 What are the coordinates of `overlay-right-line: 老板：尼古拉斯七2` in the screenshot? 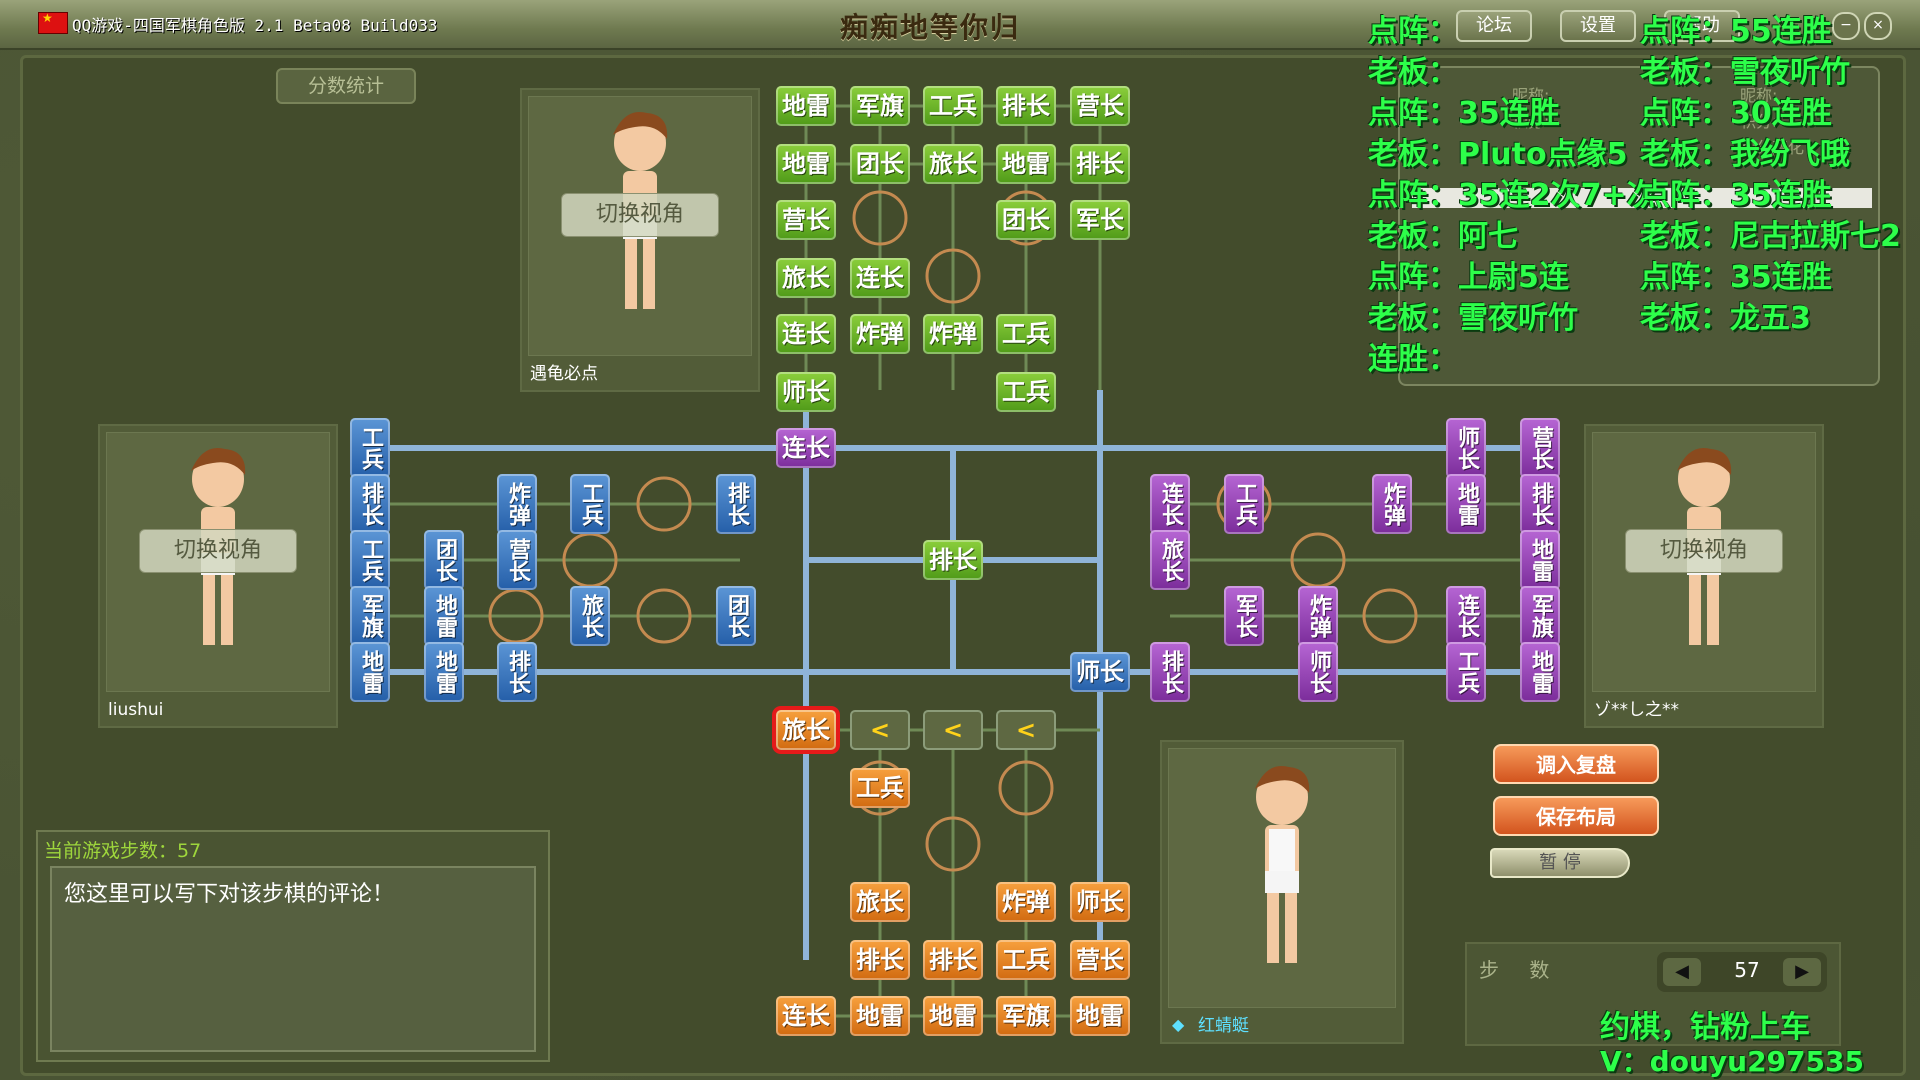 It's located at (1770, 236).